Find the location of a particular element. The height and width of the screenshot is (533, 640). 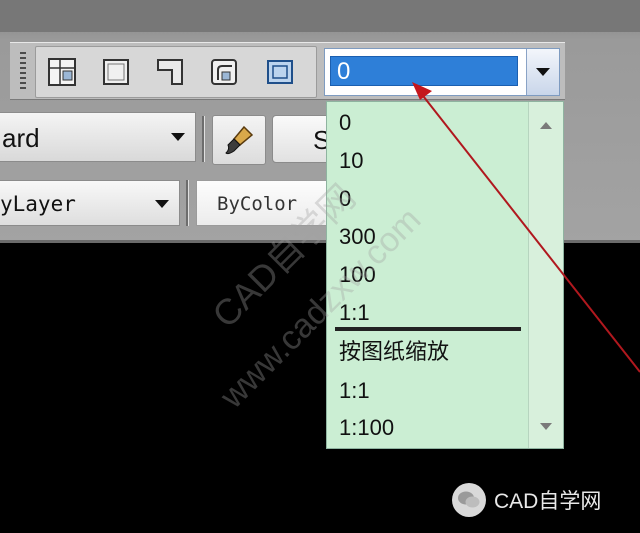

logo-text: CAD自学网 is located at coordinates (548, 501).